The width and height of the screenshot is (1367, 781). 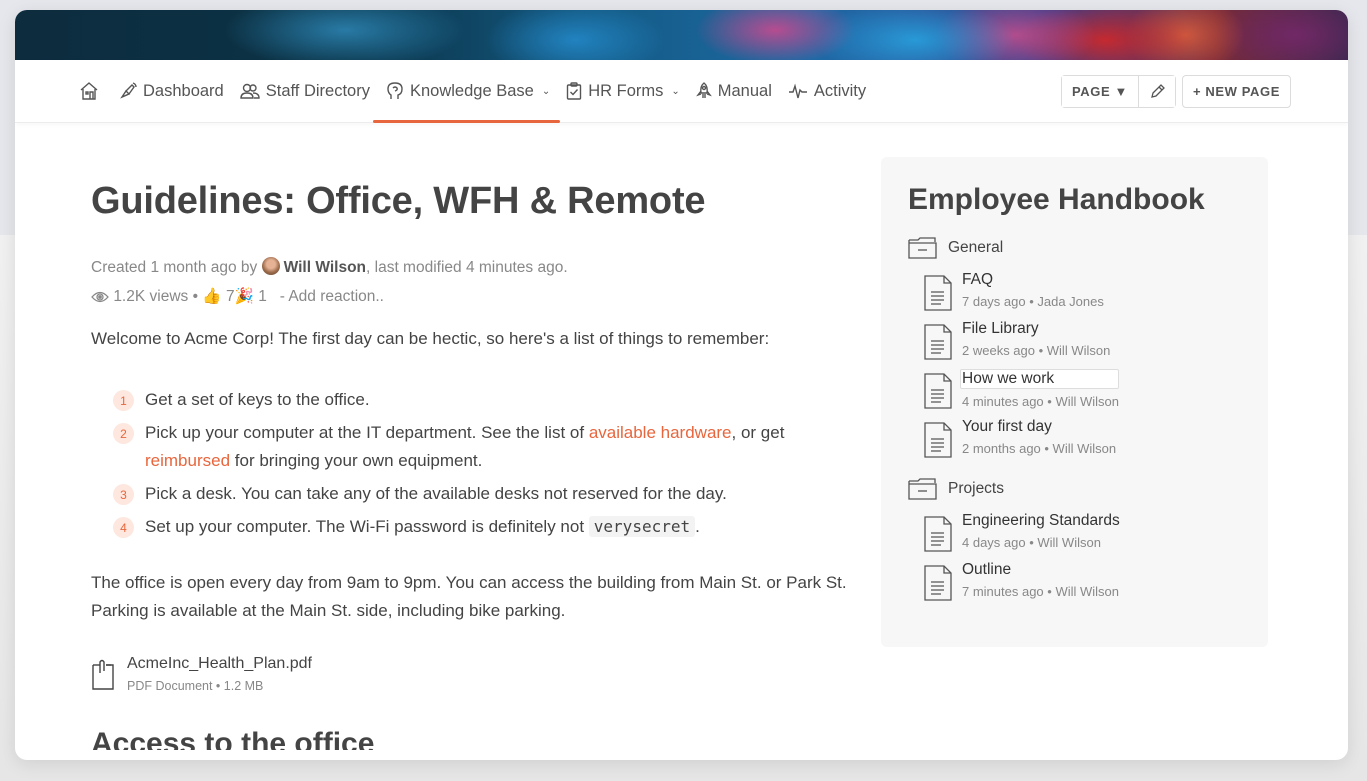 What do you see at coordinates (244, 296) in the screenshot?
I see `party-icon: 🎉` at bounding box center [244, 296].